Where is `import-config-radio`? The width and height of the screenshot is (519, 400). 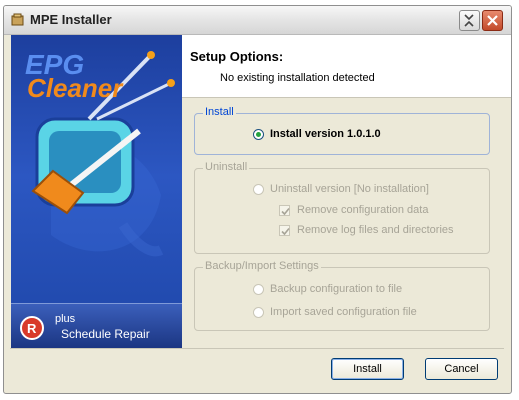 import-config-radio is located at coordinates (258, 312).